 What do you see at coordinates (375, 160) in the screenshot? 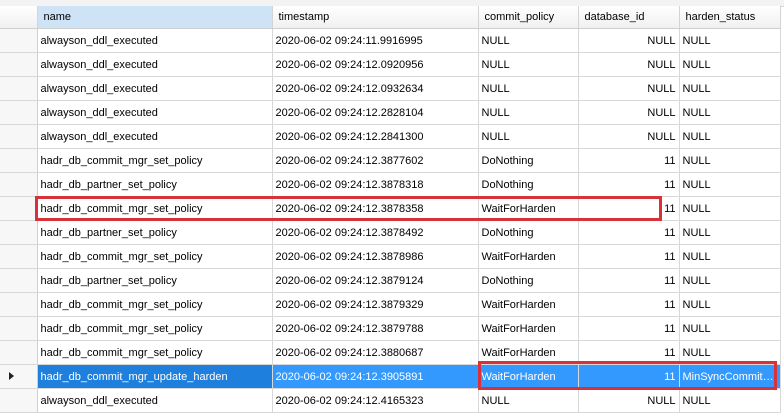
I see `cell-timestamp: 2020-06-02 09:24:12.3877602` at bounding box center [375, 160].